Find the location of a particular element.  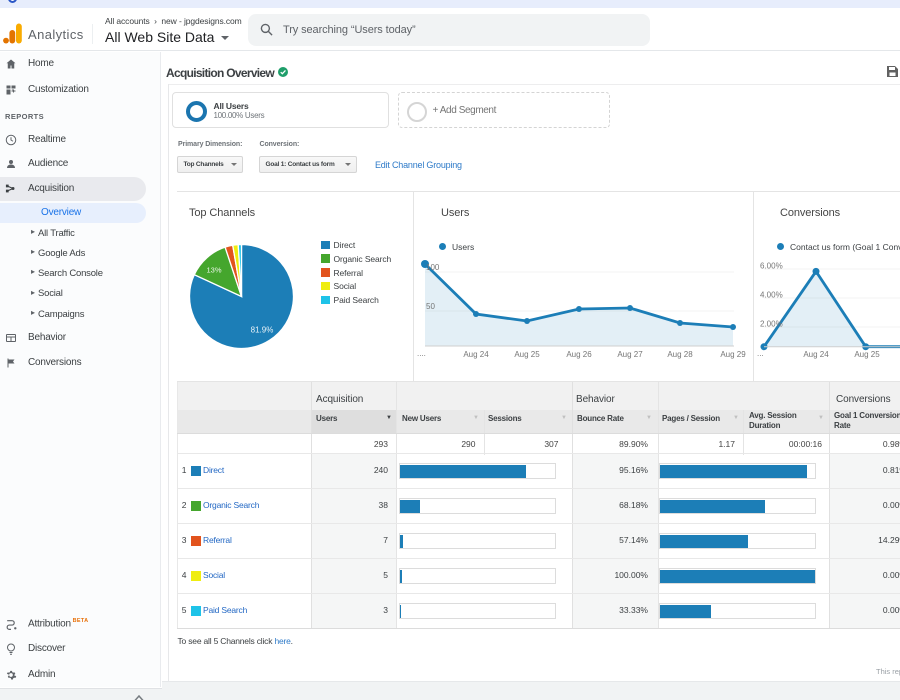

svg-text: 100 is located at coordinates (433, 267).